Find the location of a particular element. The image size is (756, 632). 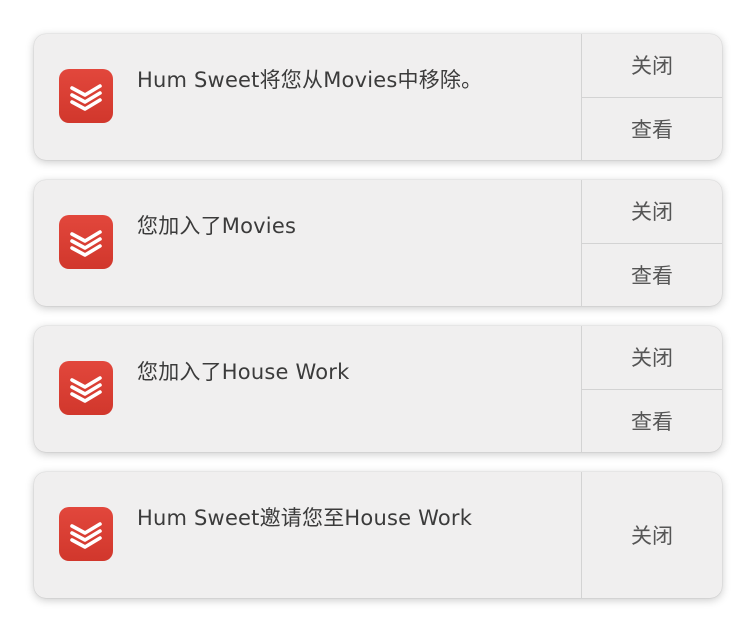

notification-message: Hum Sweet将您从Movies中移除。 is located at coordinates (310, 80).